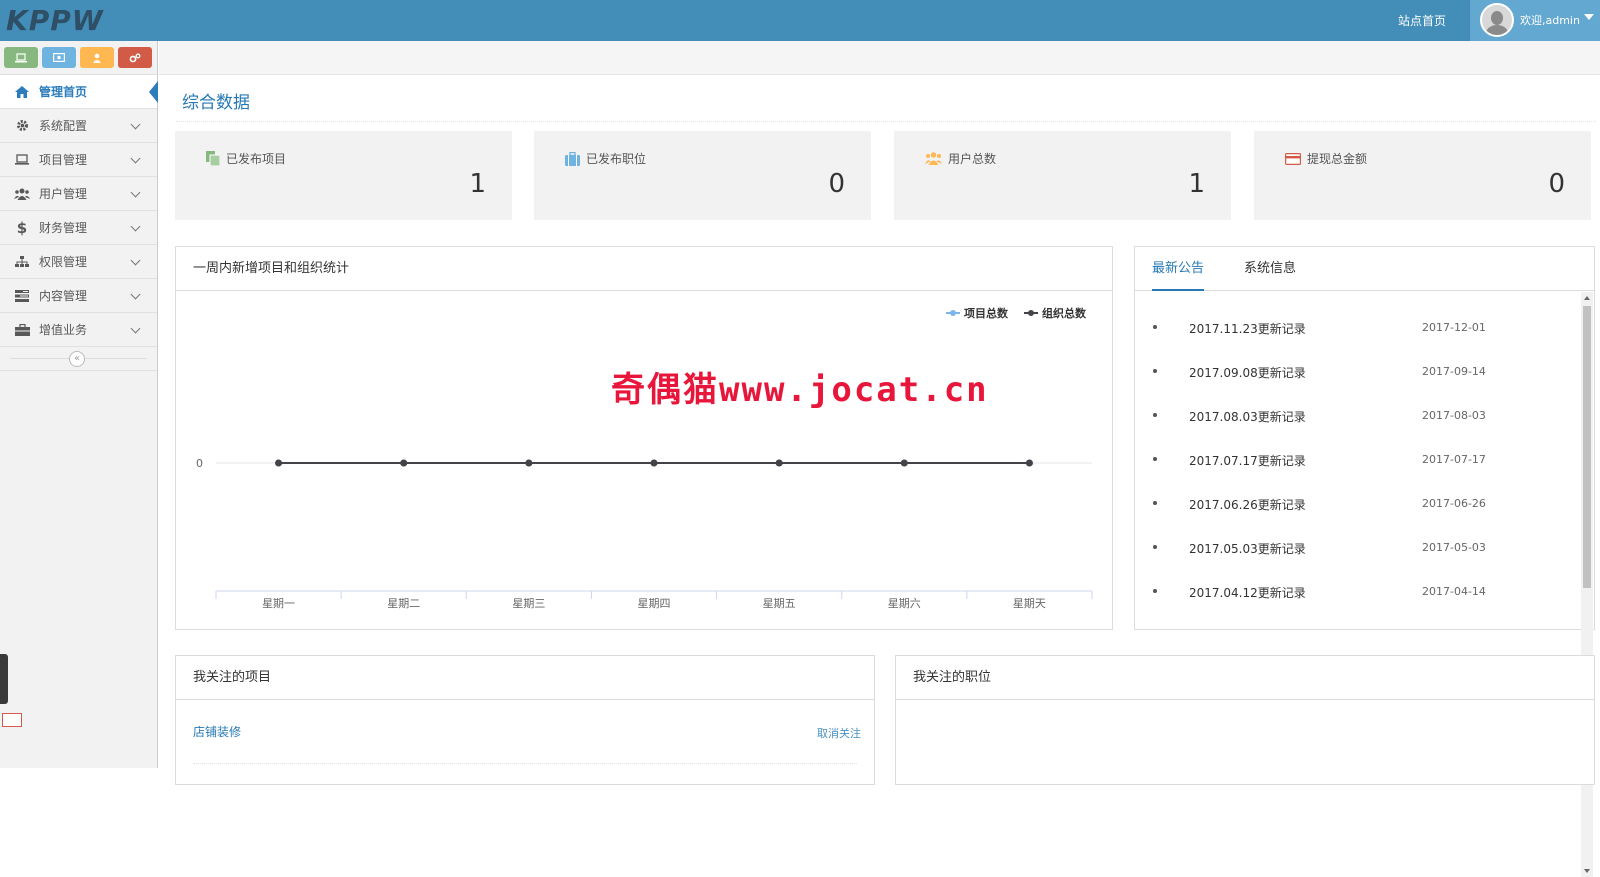  I want to click on tab-latest-notices: 最新公告, so click(1178, 269).